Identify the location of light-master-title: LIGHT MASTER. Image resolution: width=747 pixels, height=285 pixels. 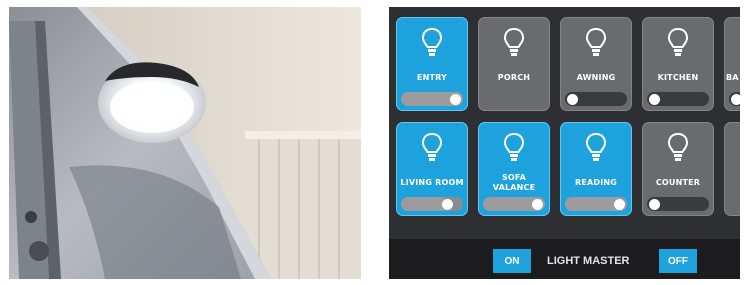
(588, 261).